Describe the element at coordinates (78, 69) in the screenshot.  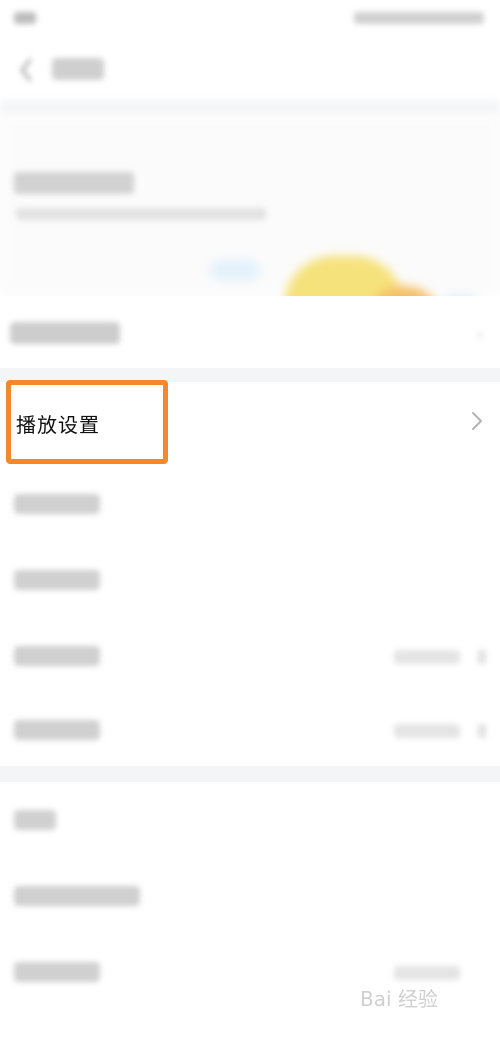
I see `page-title-placeholder` at that location.